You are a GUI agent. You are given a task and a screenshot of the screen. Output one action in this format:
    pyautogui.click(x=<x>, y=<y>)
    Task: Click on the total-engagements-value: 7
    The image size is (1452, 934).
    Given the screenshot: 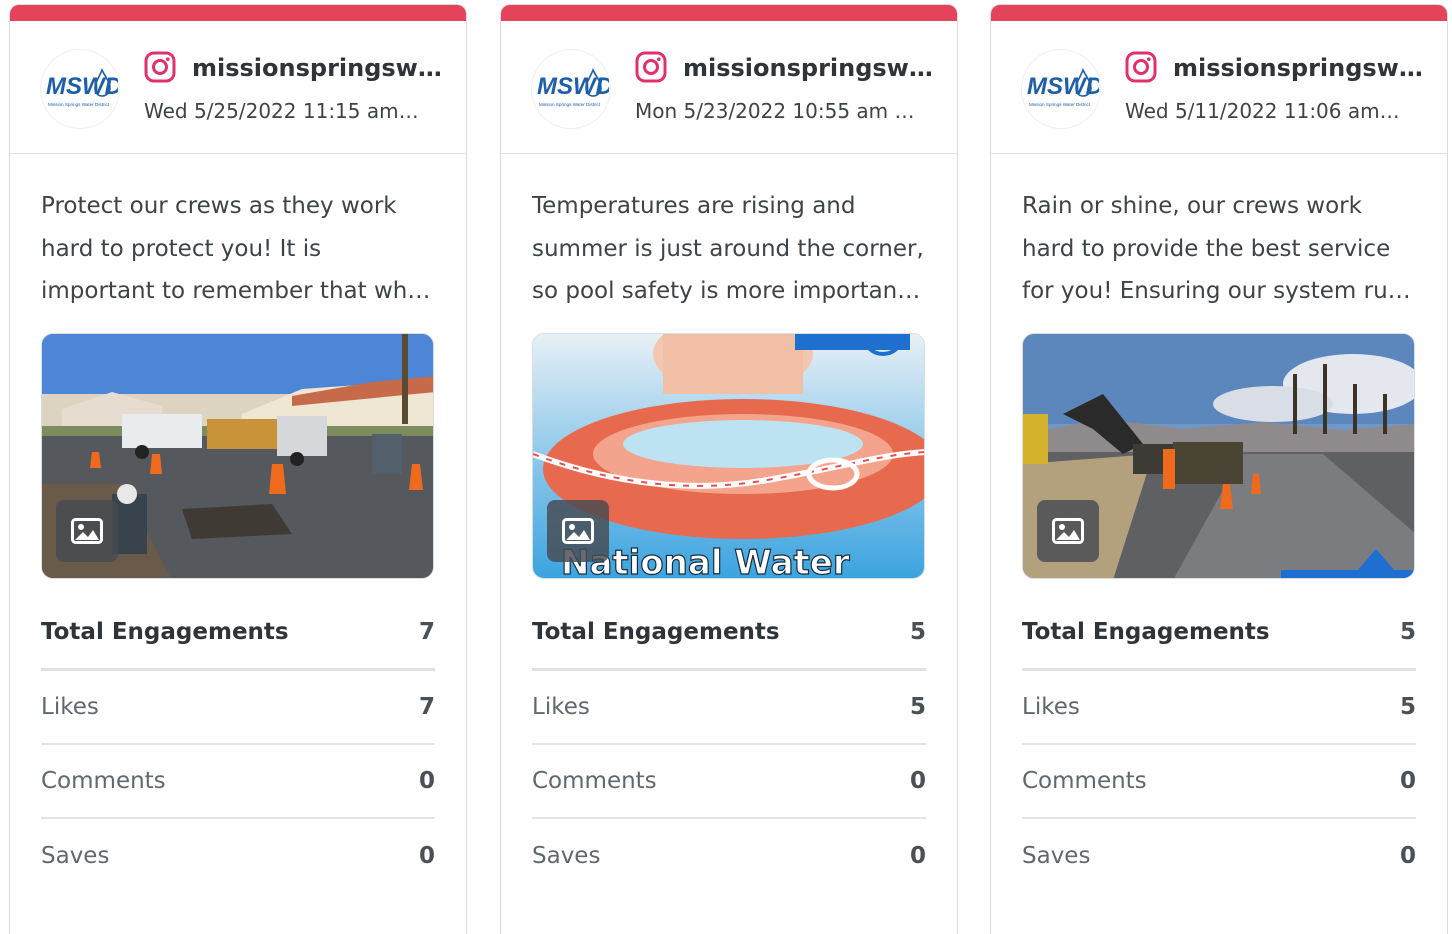 What is the action you would take?
    pyautogui.click(x=426, y=631)
    